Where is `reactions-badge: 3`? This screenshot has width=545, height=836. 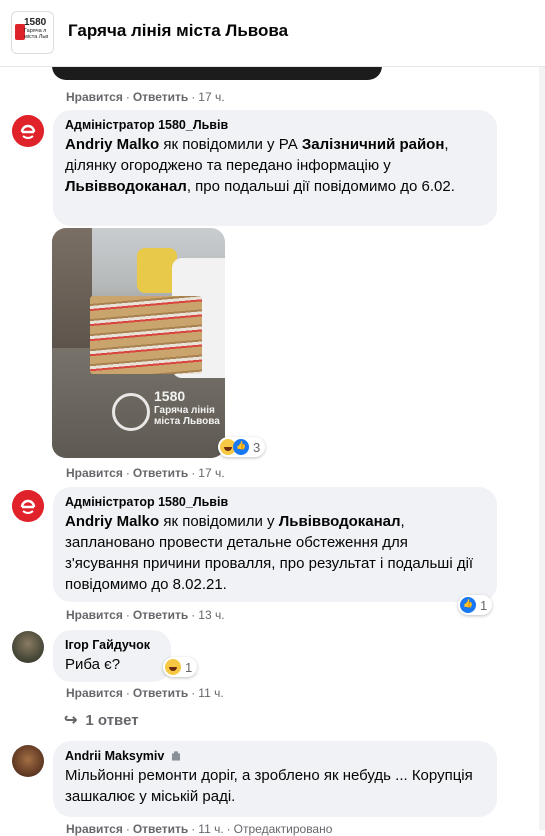 reactions-badge: 3 is located at coordinates (242, 447).